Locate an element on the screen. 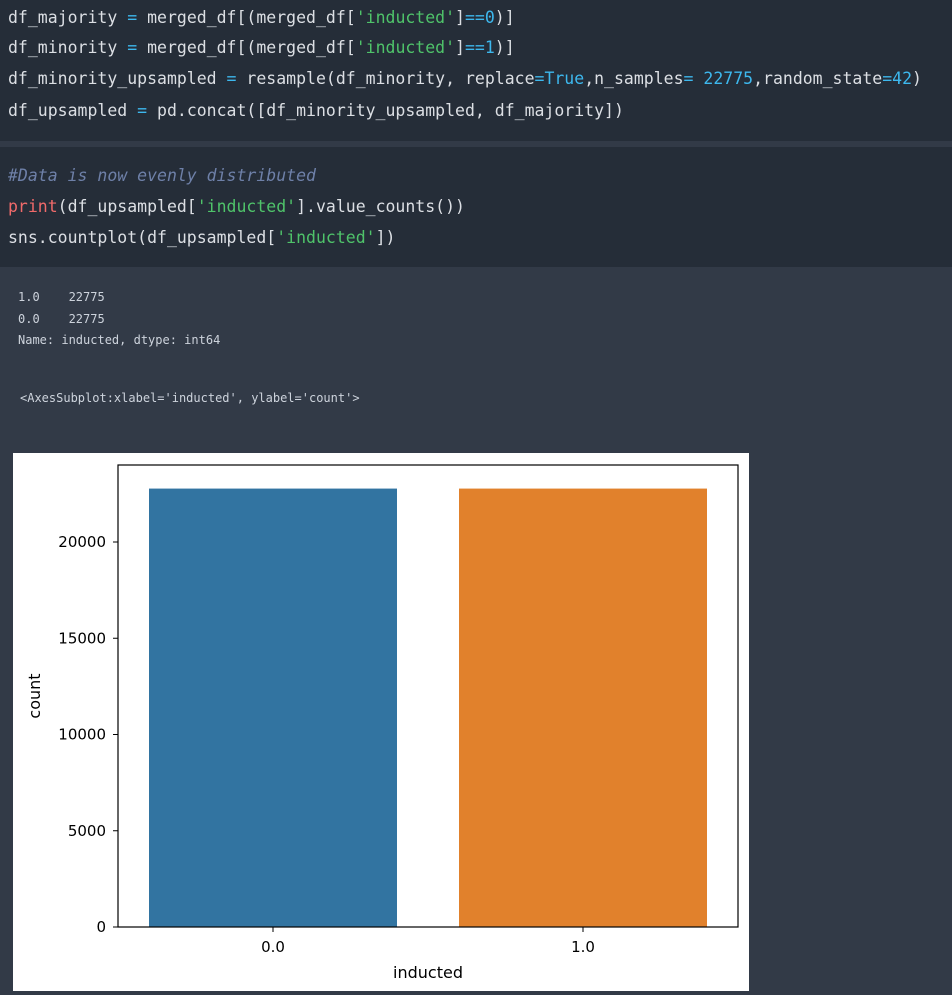  code-line: sns.countplot(df_upsampled['inducted']) is located at coordinates (201, 238).